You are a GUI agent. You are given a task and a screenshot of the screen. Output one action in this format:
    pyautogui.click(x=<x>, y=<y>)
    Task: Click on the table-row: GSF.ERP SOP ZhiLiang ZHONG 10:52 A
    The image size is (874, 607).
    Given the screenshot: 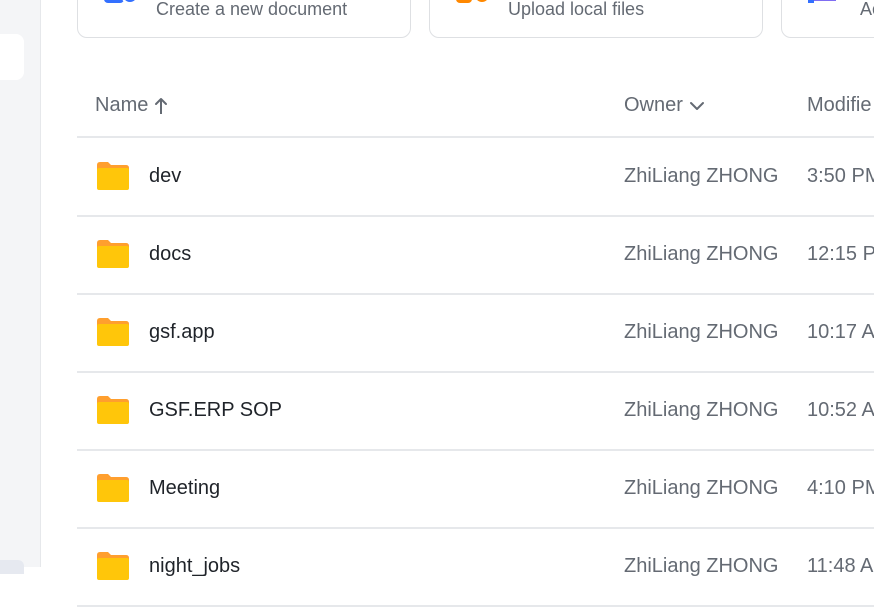 What is the action you would take?
    pyautogui.click(x=475, y=412)
    